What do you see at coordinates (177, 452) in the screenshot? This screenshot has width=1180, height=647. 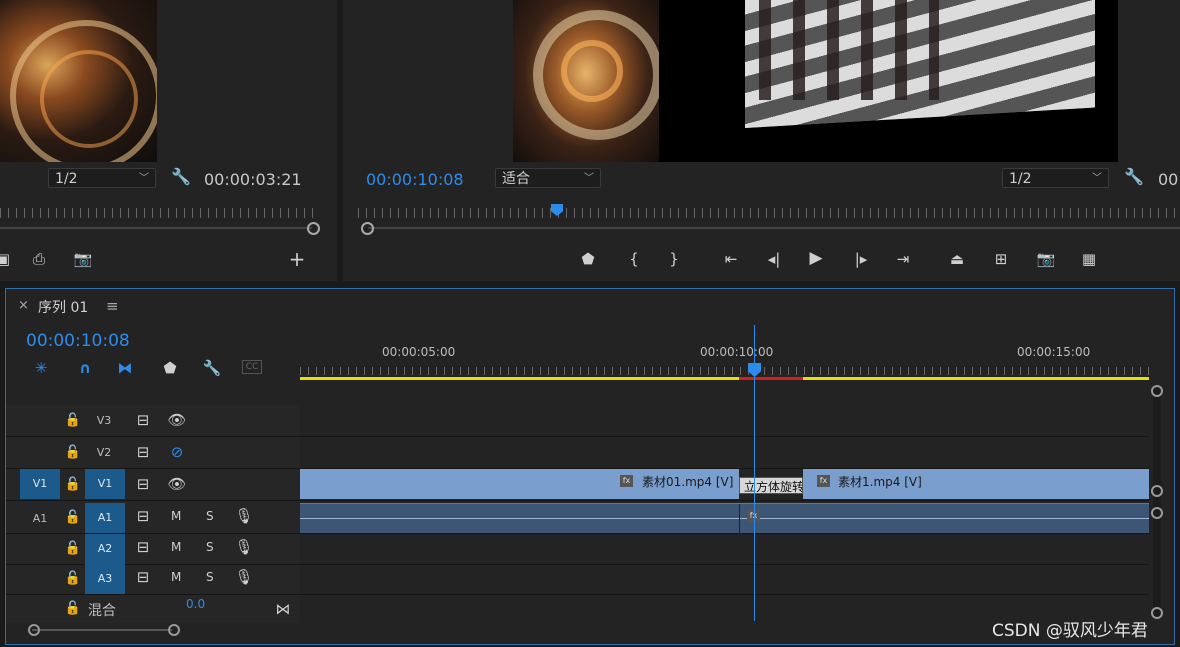 I see `eye-hidden-icon: ⊘` at bounding box center [177, 452].